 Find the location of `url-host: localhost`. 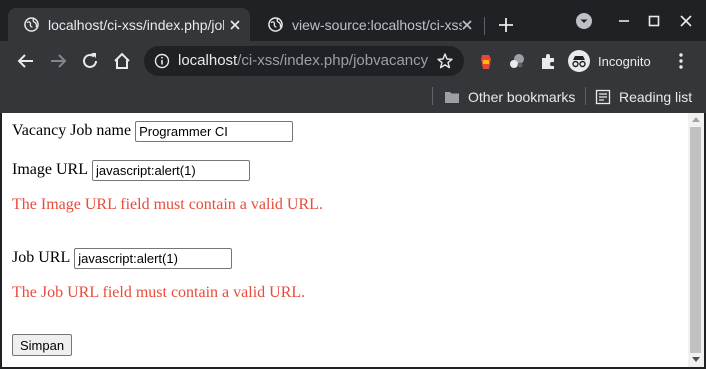

url-host: localhost is located at coordinates (208, 60).